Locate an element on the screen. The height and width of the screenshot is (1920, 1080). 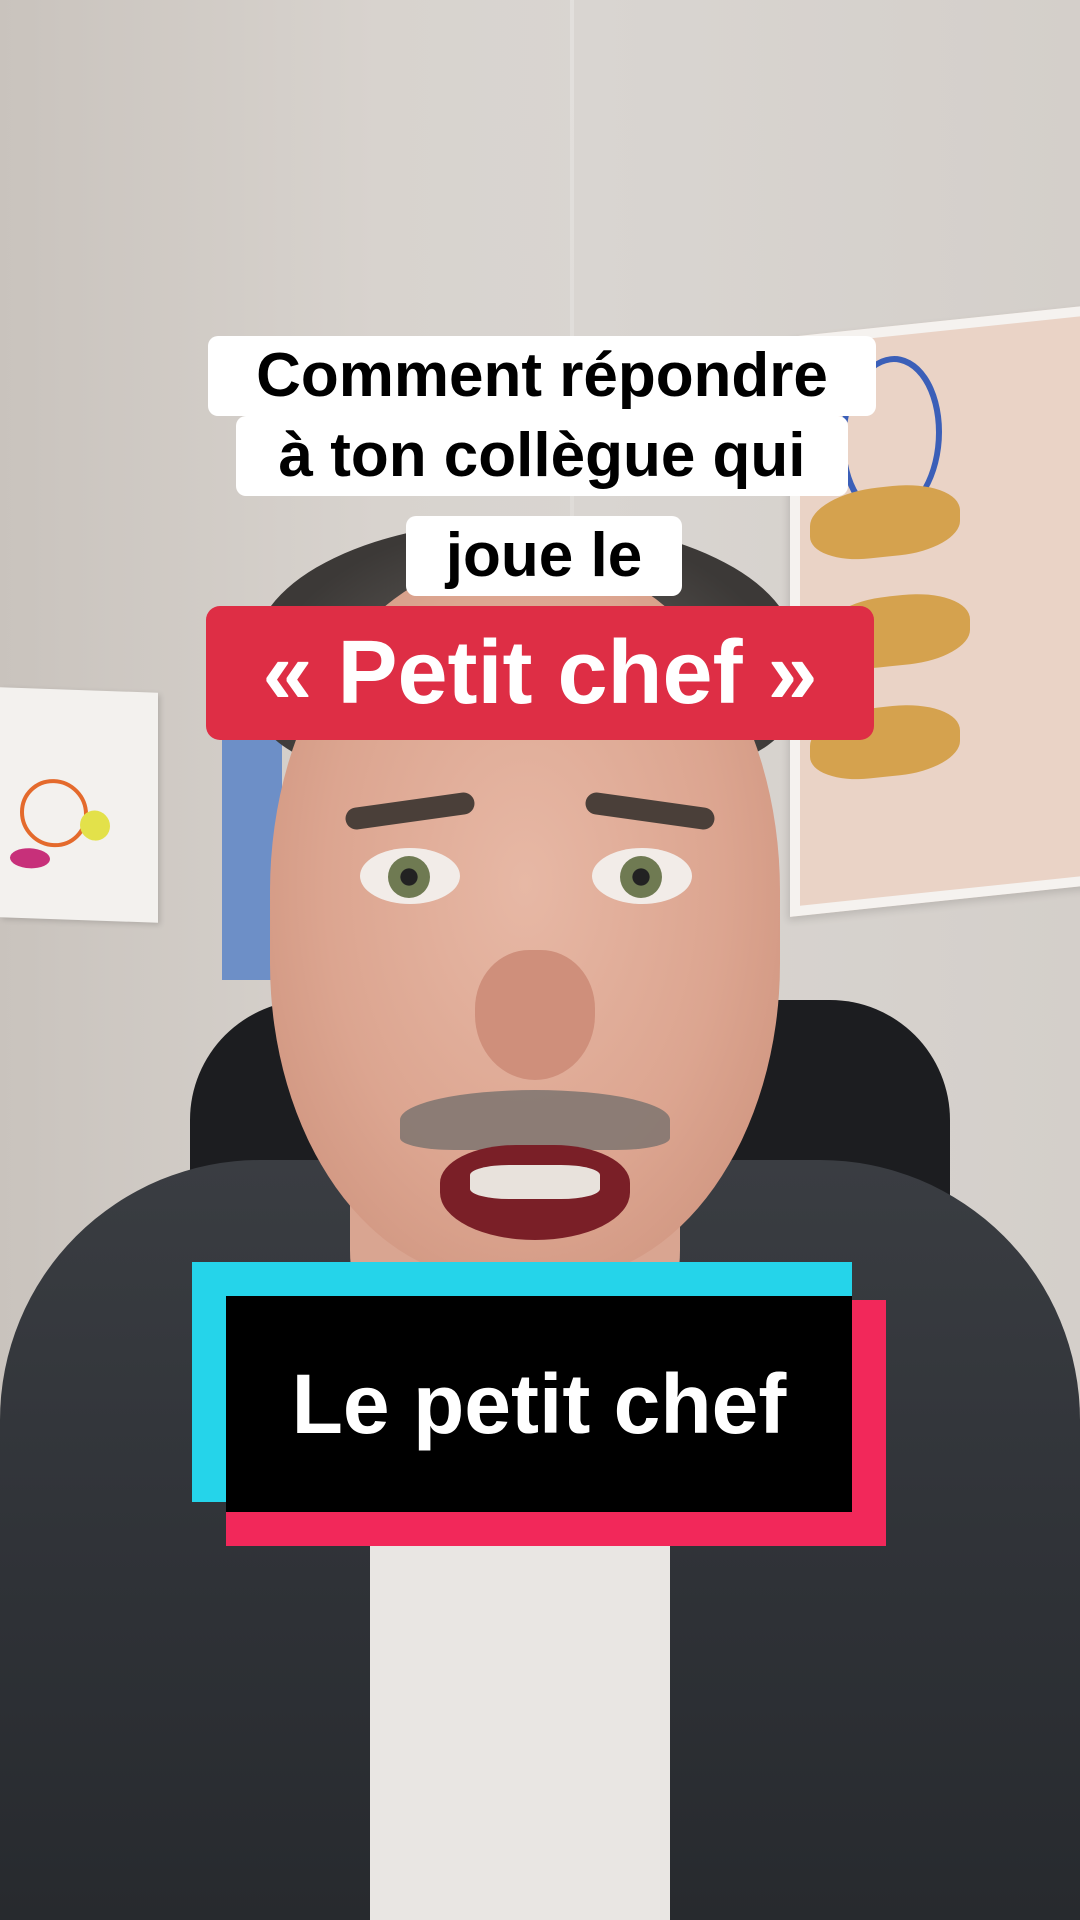
drawing-spot is located at coordinates (95, 826).